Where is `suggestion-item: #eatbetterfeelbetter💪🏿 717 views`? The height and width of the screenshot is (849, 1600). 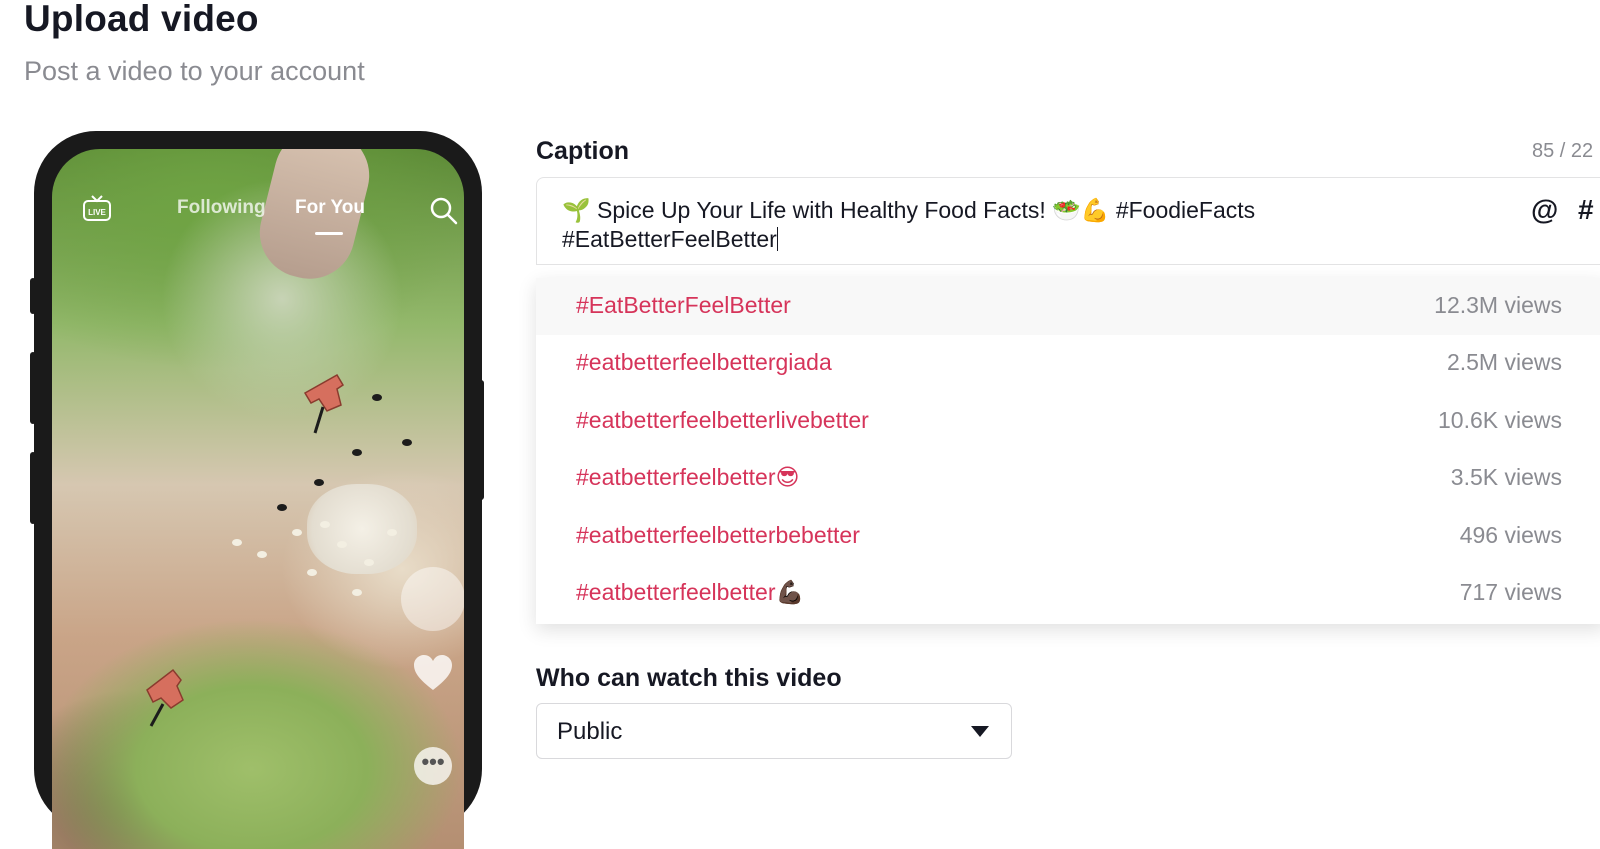 suggestion-item: #eatbetterfeelbetter💪🏿 717 views is located at coordinates (1068, 593).